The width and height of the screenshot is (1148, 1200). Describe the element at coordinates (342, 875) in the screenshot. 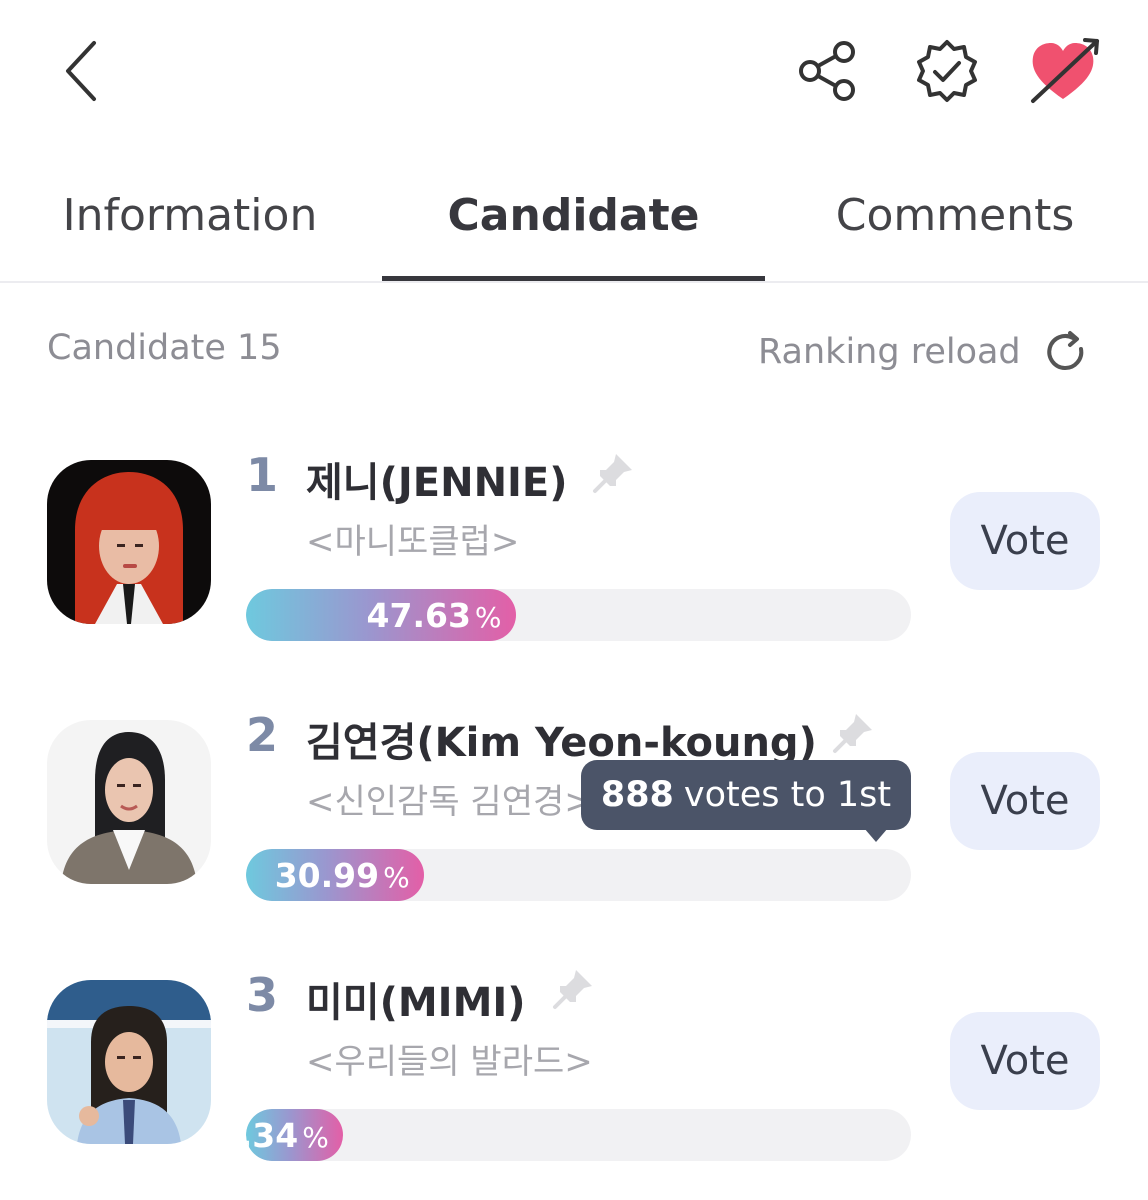

I see `vote-percent: 30.99%` at that location.